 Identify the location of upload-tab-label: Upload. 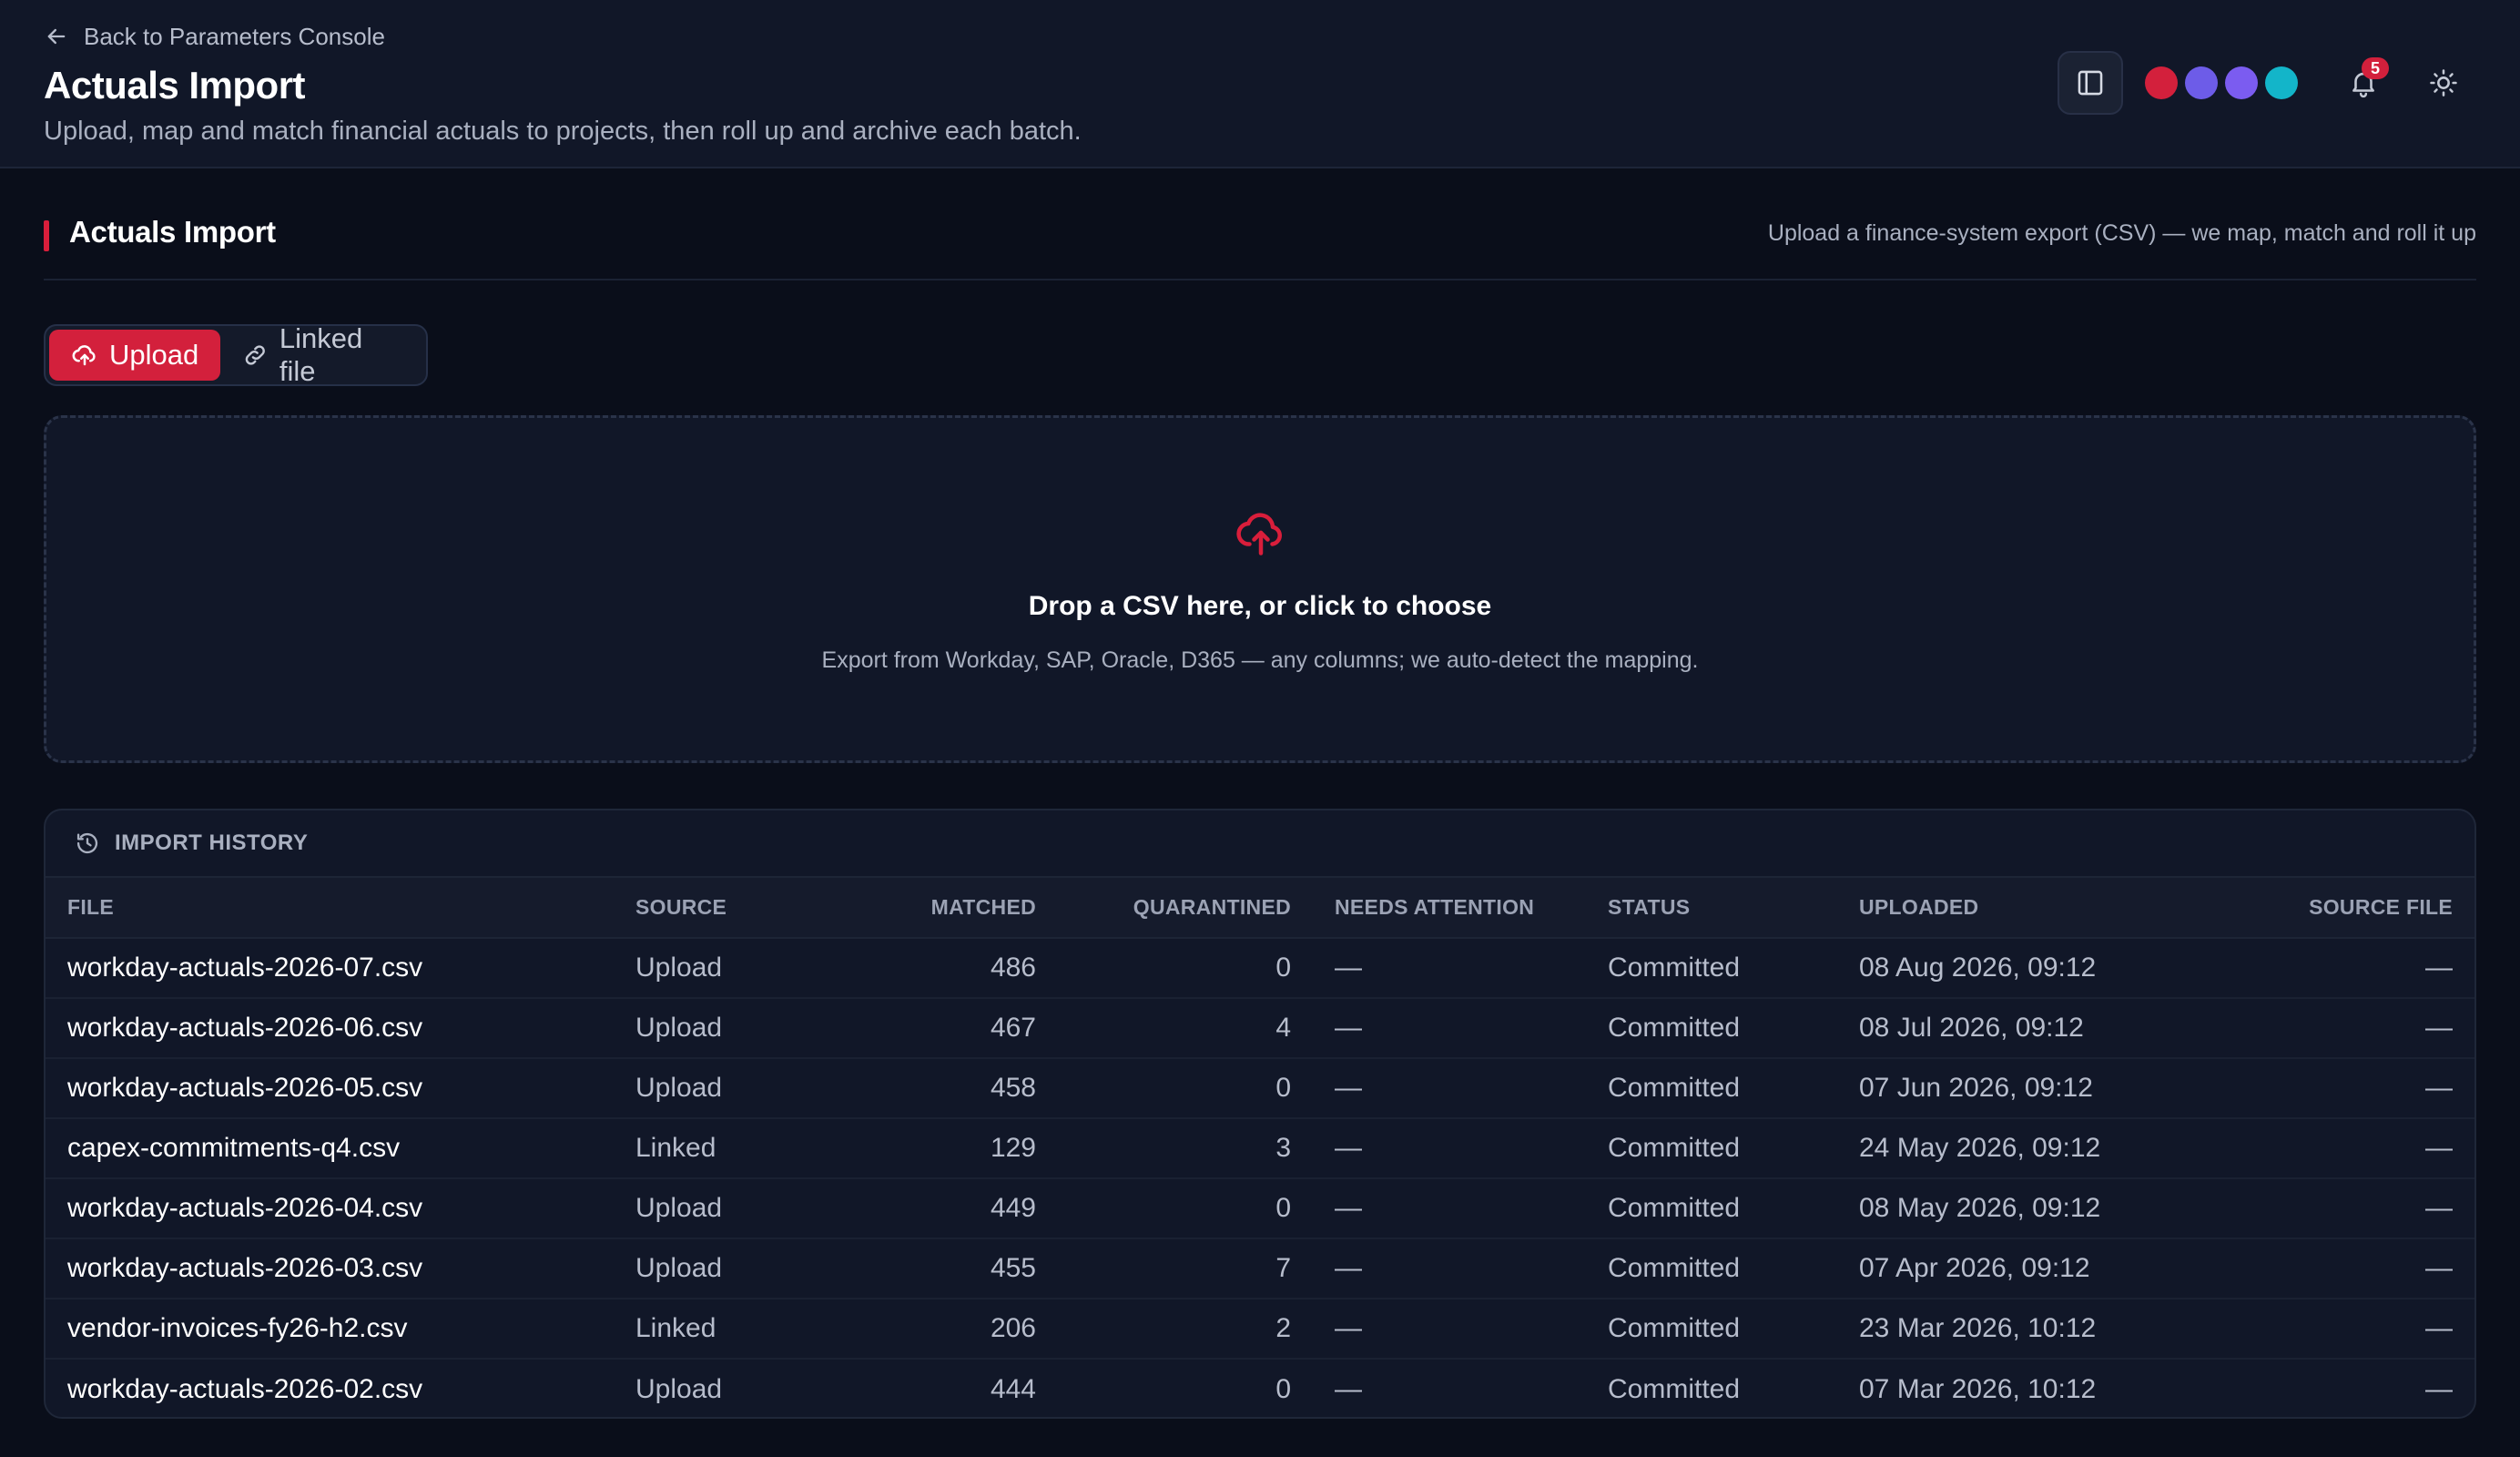
(154, 355).